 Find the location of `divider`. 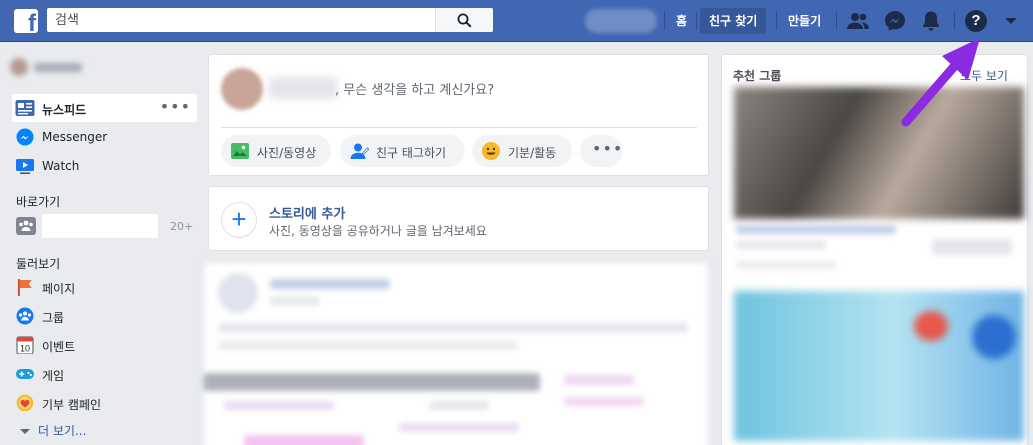

divider is located at coordinates (459, 127).